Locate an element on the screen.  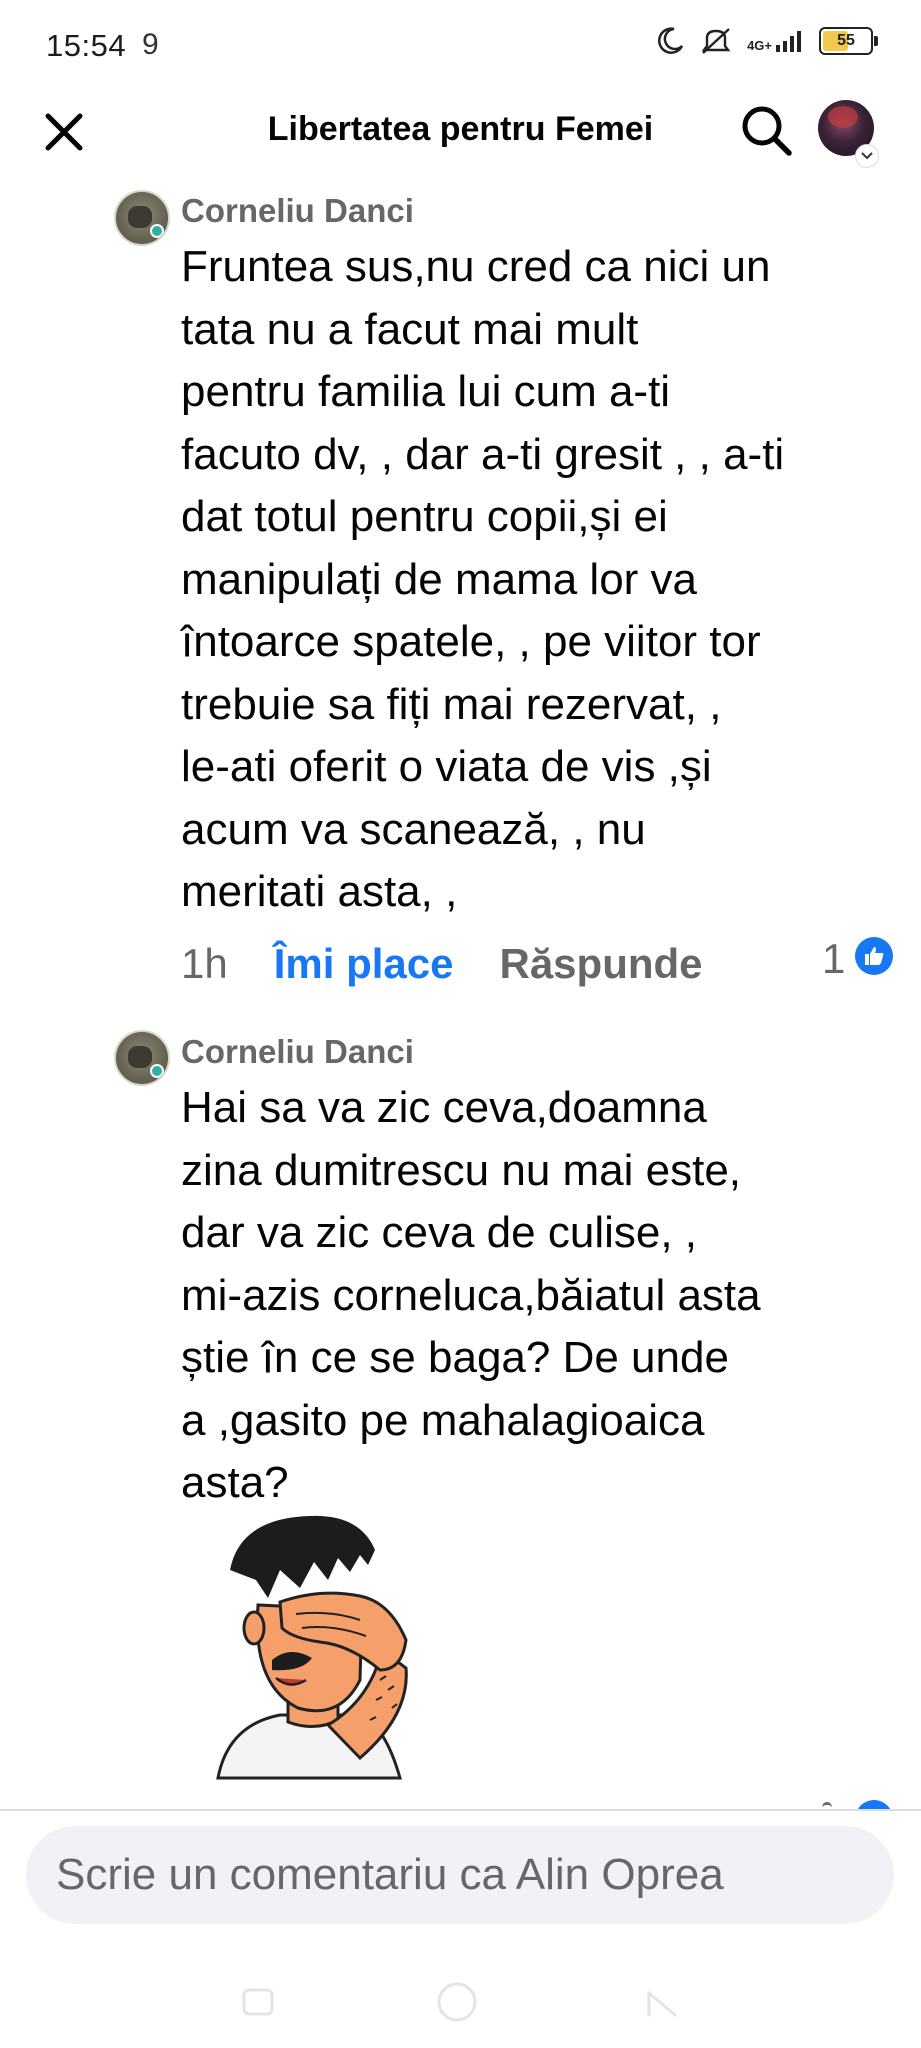
signal-icon is located at coordinates (788, 41).